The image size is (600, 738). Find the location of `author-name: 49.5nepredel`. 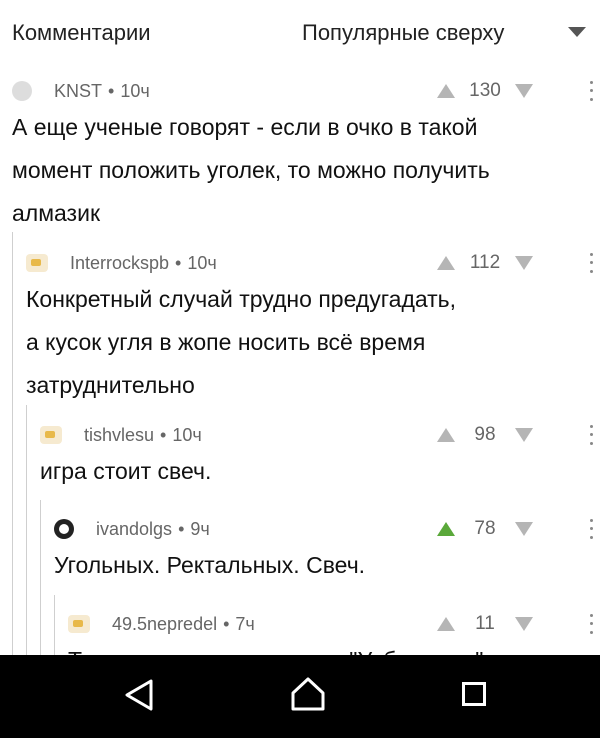

author-name: 49.5nepredel is located at coordinates (164, 624).